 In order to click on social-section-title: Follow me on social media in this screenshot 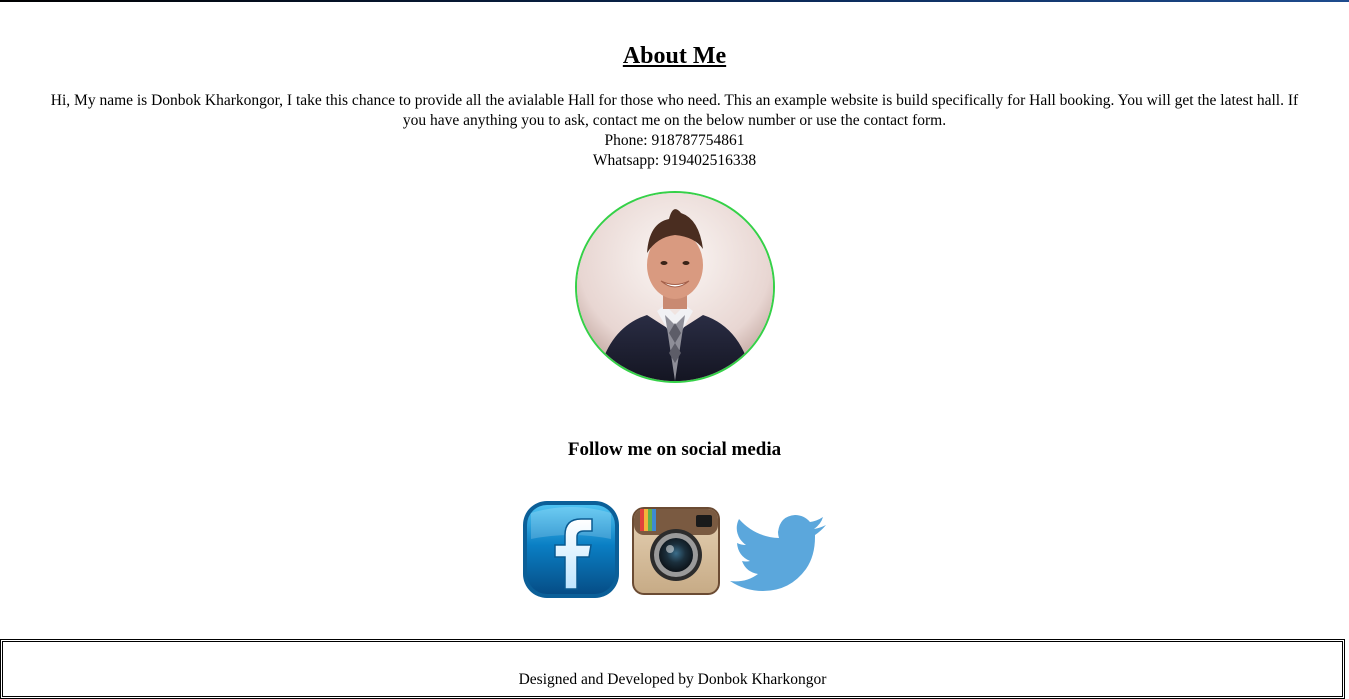, I will do `click(674, 449)`.